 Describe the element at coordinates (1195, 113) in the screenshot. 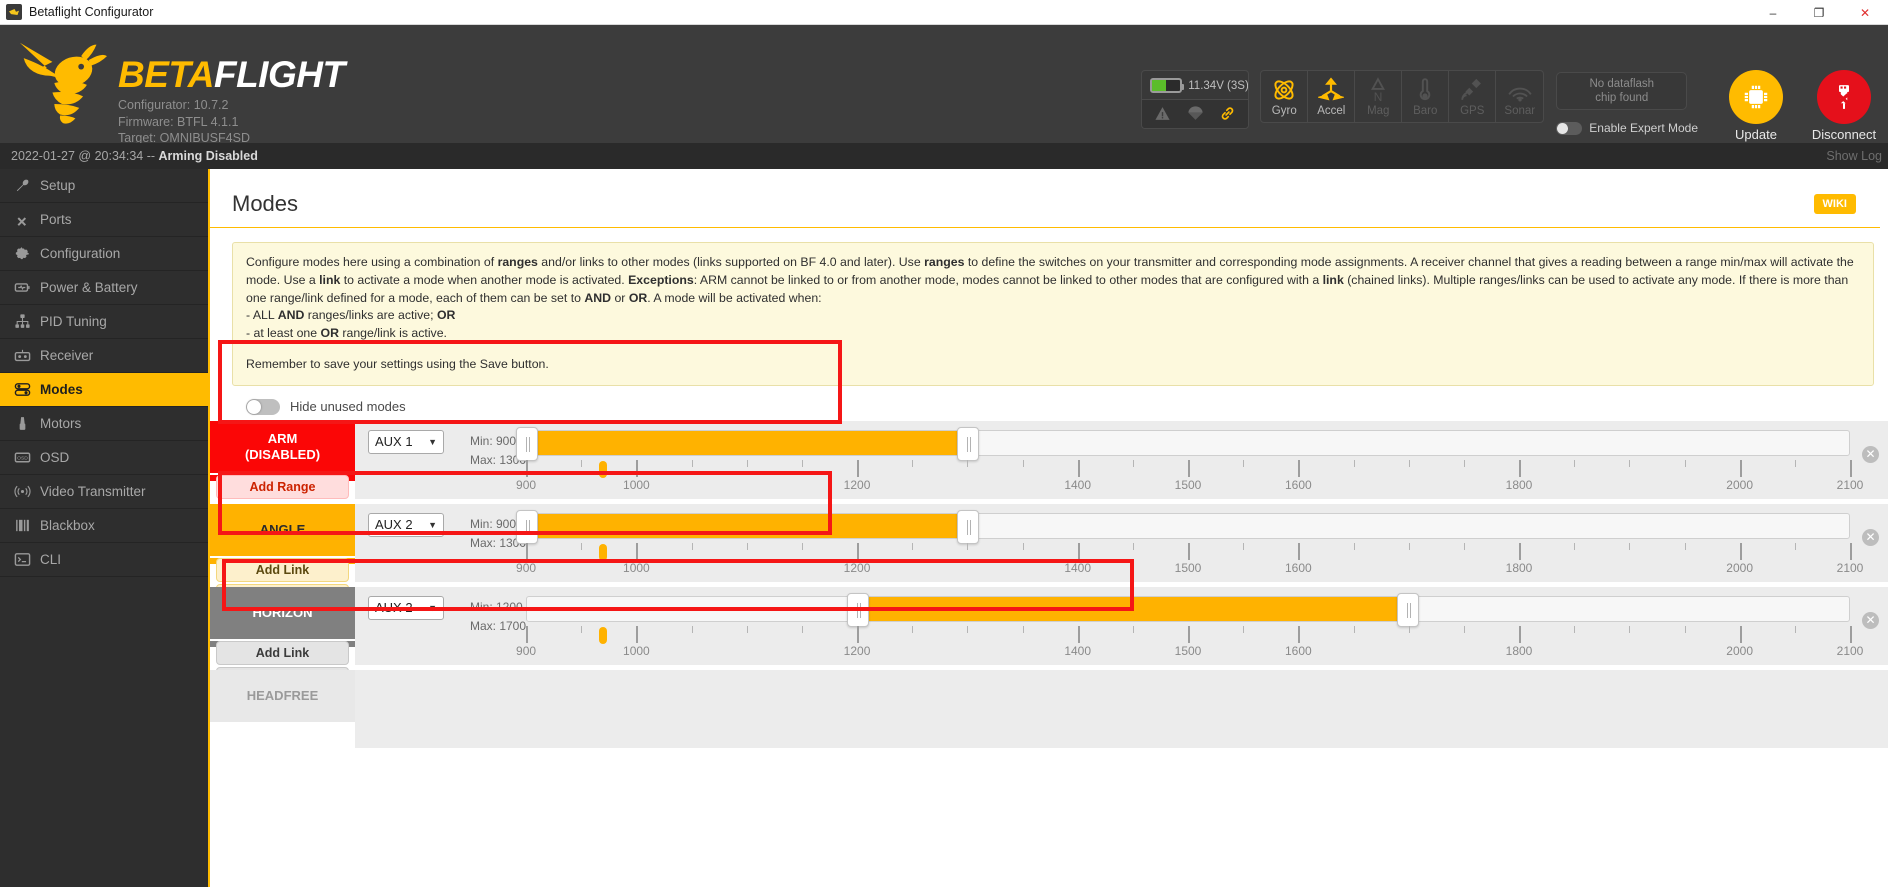

I see `parachute-icon` at that location.